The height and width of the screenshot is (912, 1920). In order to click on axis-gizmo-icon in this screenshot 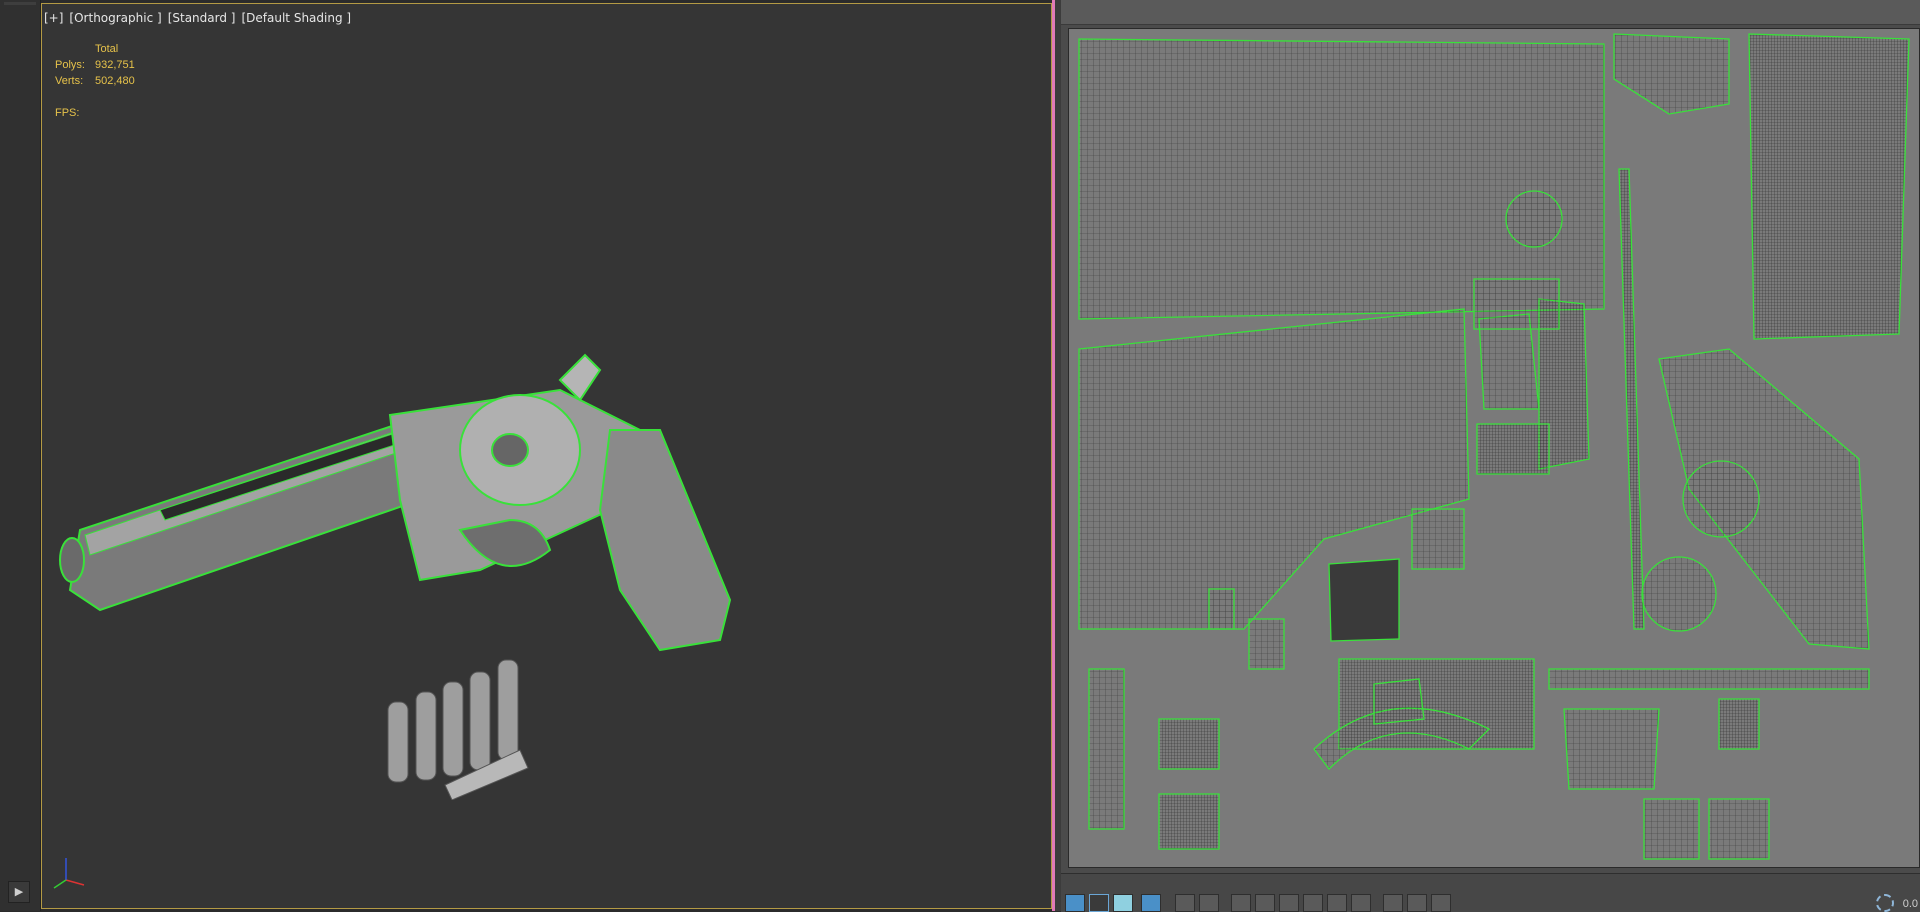, I will do `click(69, 873)`.